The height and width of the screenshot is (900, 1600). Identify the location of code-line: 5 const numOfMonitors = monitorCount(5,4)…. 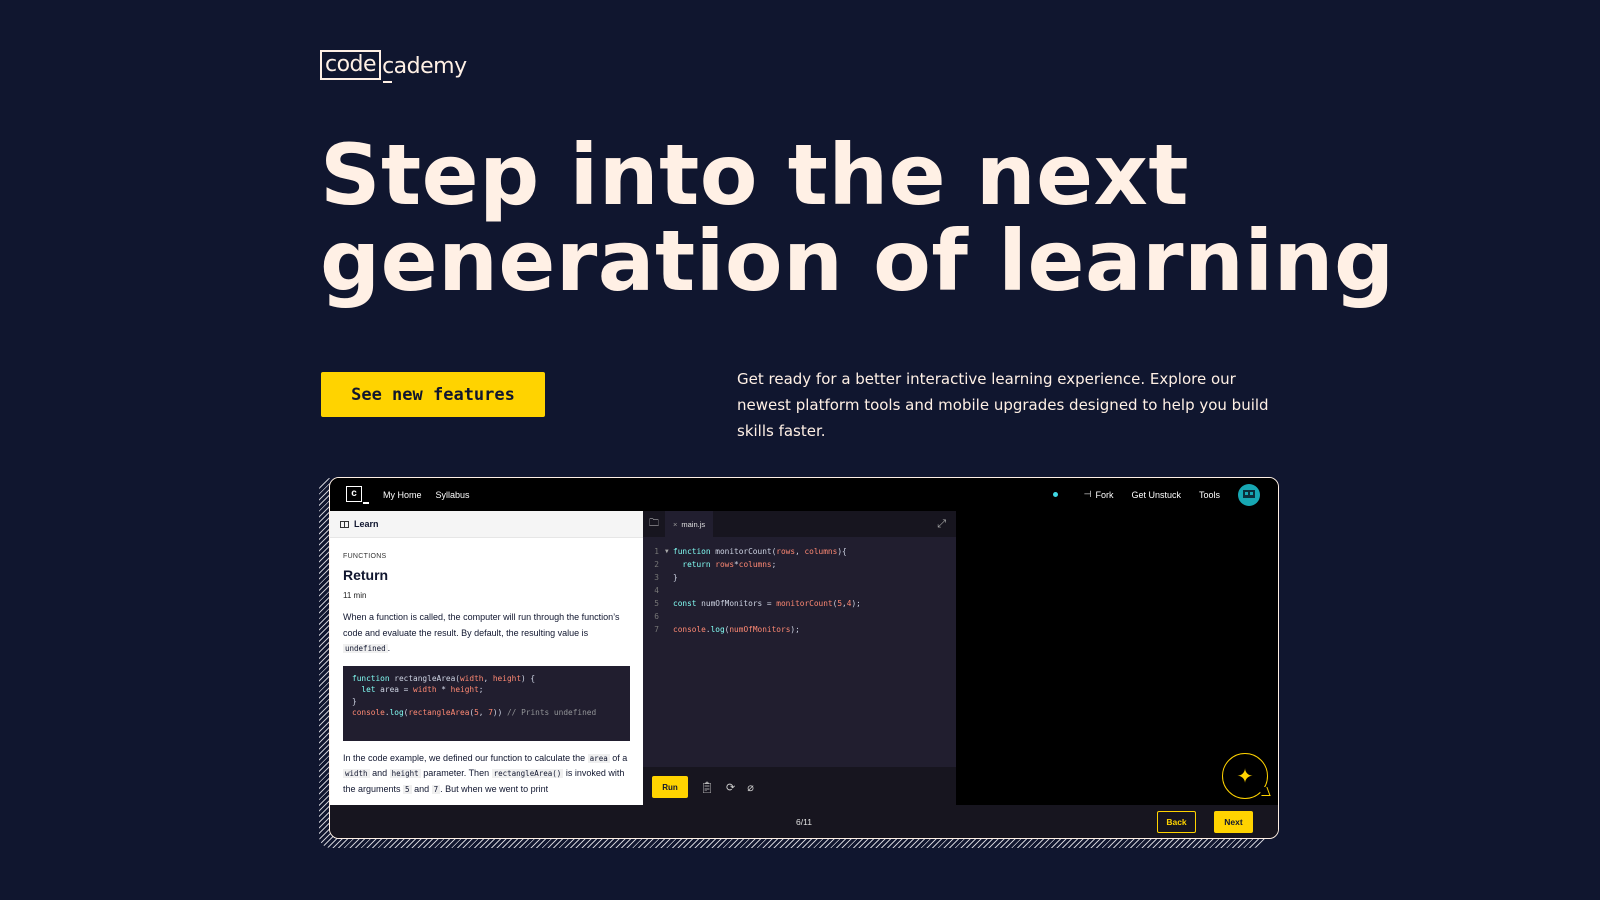
(757, 603).